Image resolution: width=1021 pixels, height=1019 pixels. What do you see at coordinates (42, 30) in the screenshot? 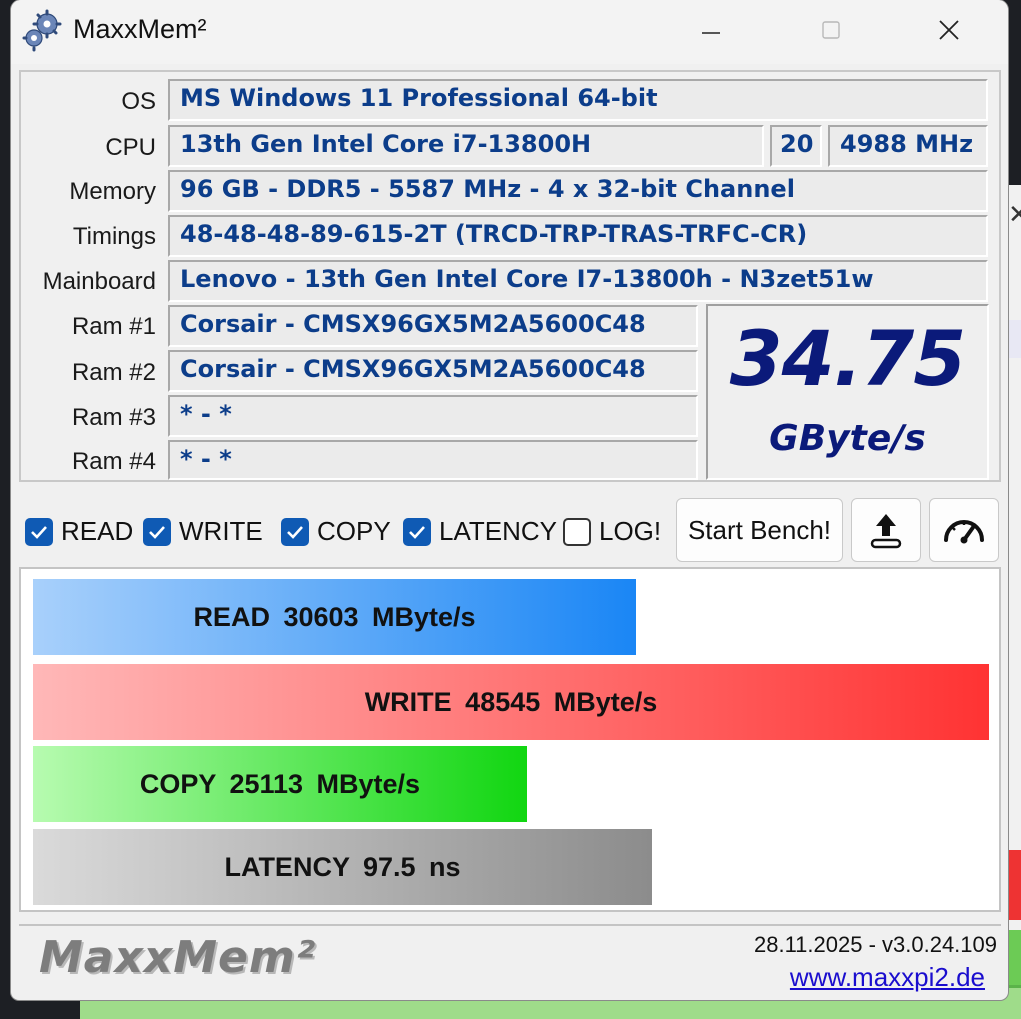
I see `gears-icon` at bounding box center [42, 30].